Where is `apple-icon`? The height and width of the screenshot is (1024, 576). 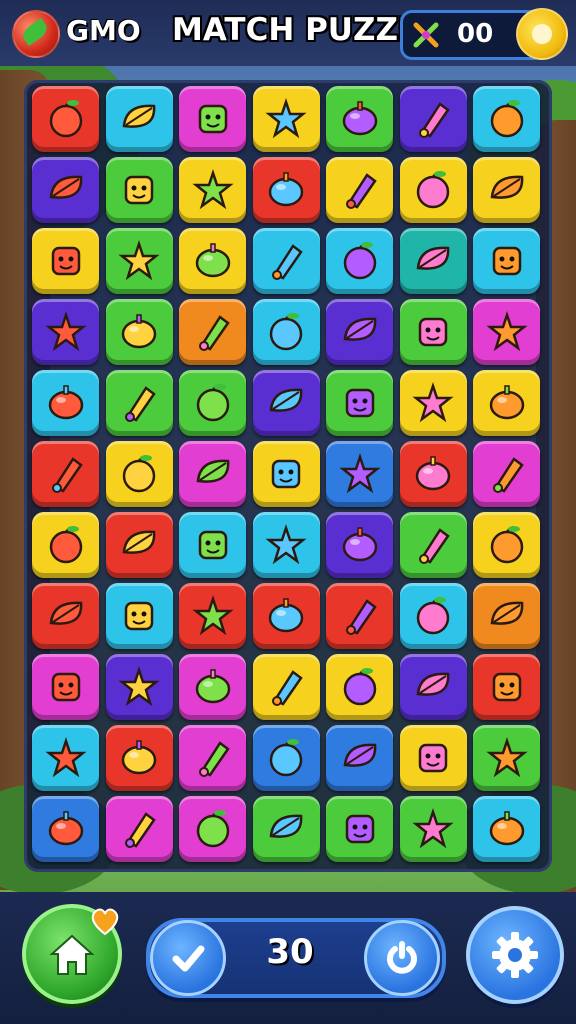
apple-icon is located at coordinates (212, 119).